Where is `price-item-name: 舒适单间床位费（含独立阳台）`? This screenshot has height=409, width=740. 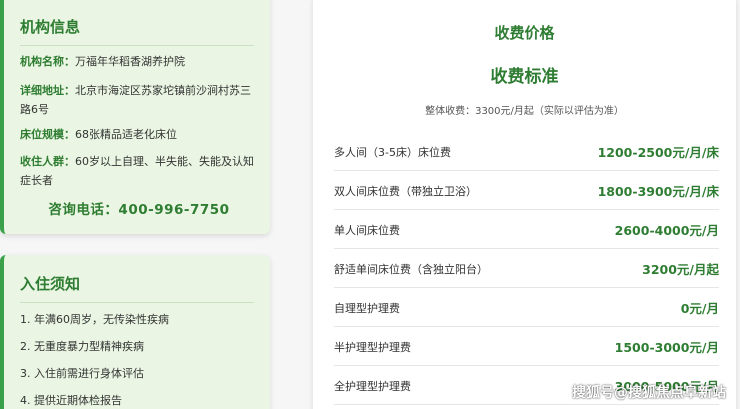 price-item-name: 舒适单间床位费（含独立阳台） is located at coordinates (411, 269).